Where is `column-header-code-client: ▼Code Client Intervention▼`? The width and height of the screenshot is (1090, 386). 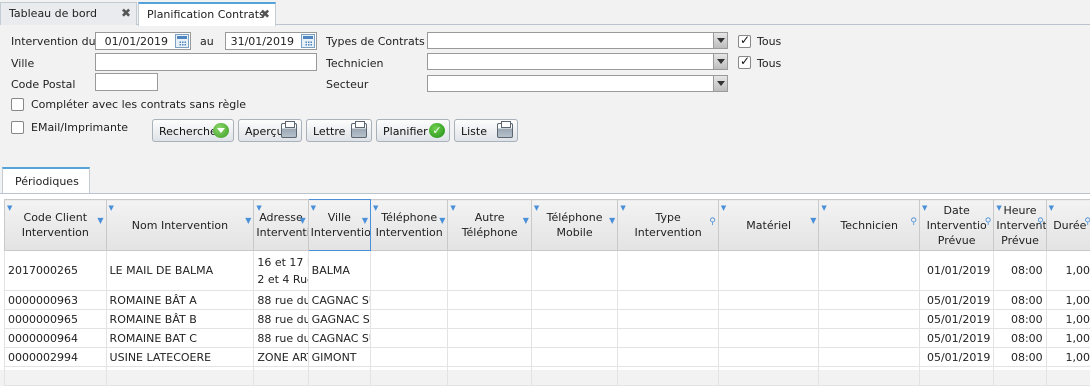 column-header-code-client: ▼Code Client Intervention▼ is located at coordinates (56, 225).